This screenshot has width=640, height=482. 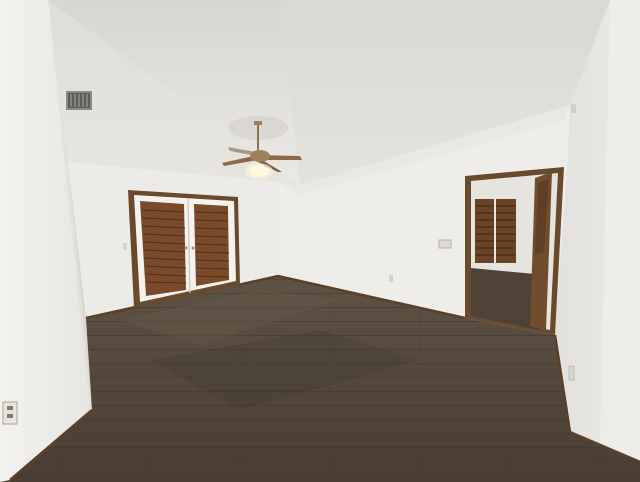 I want to click on light-switch, so click(x=445, y=244).